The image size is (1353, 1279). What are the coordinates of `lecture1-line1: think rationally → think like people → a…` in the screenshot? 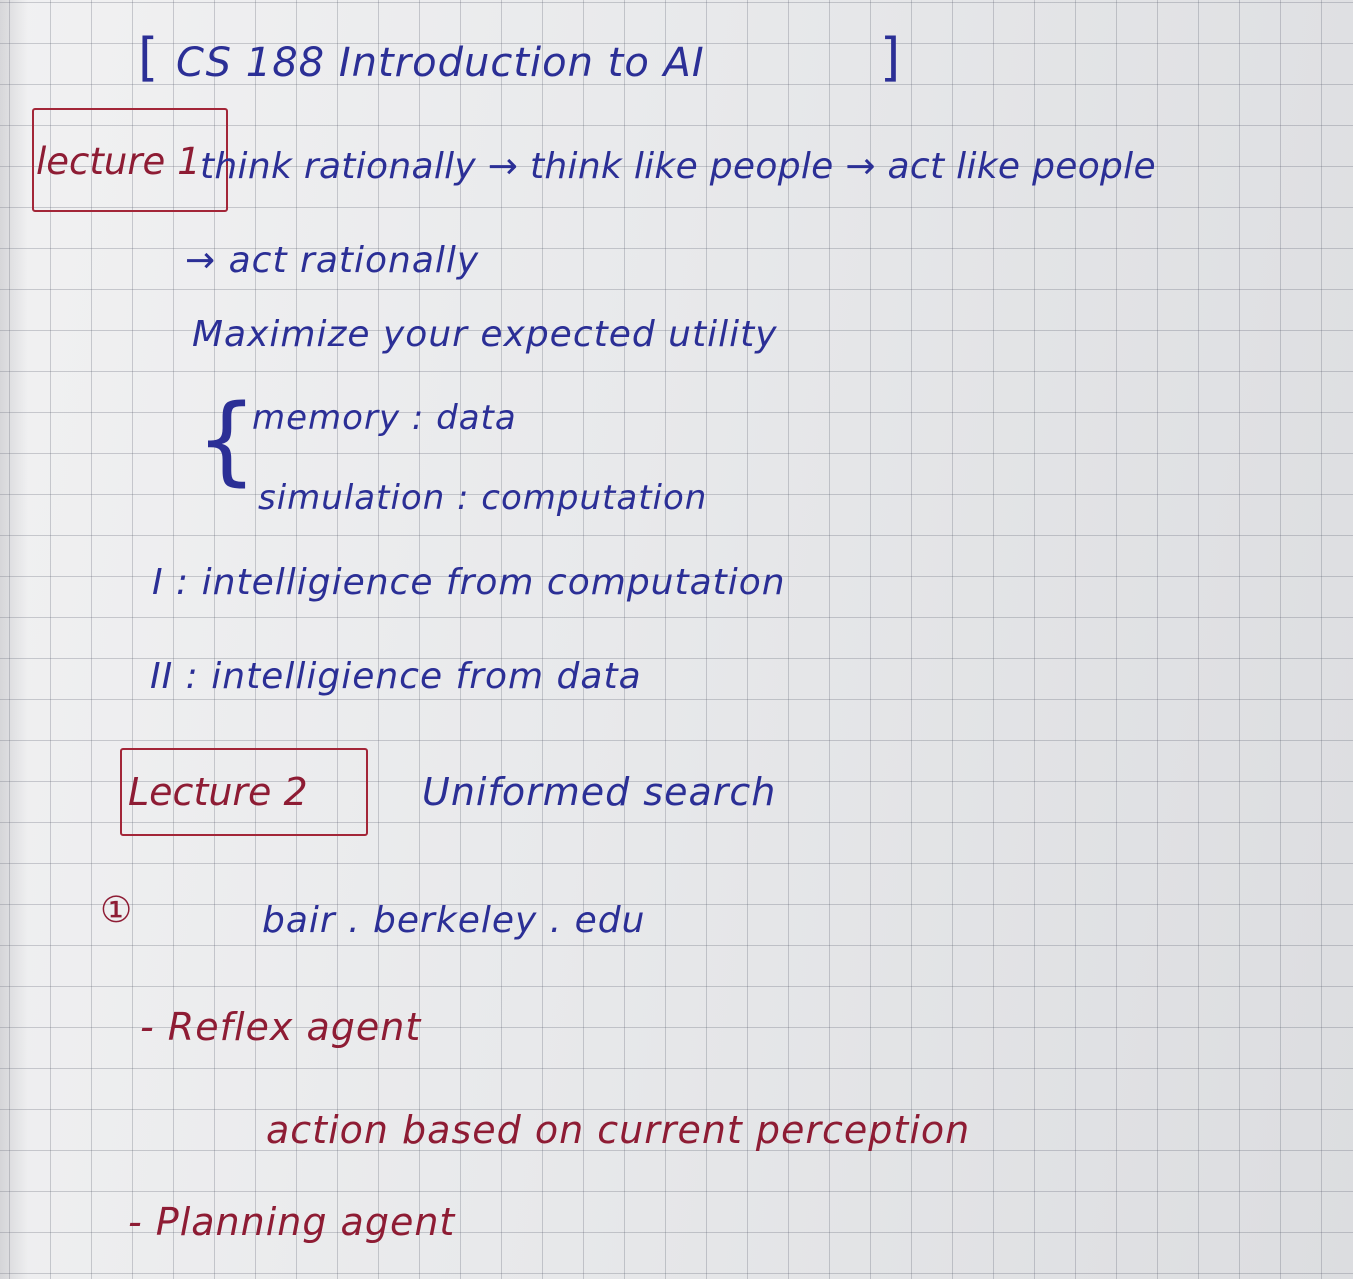 It's located at (678, 166).